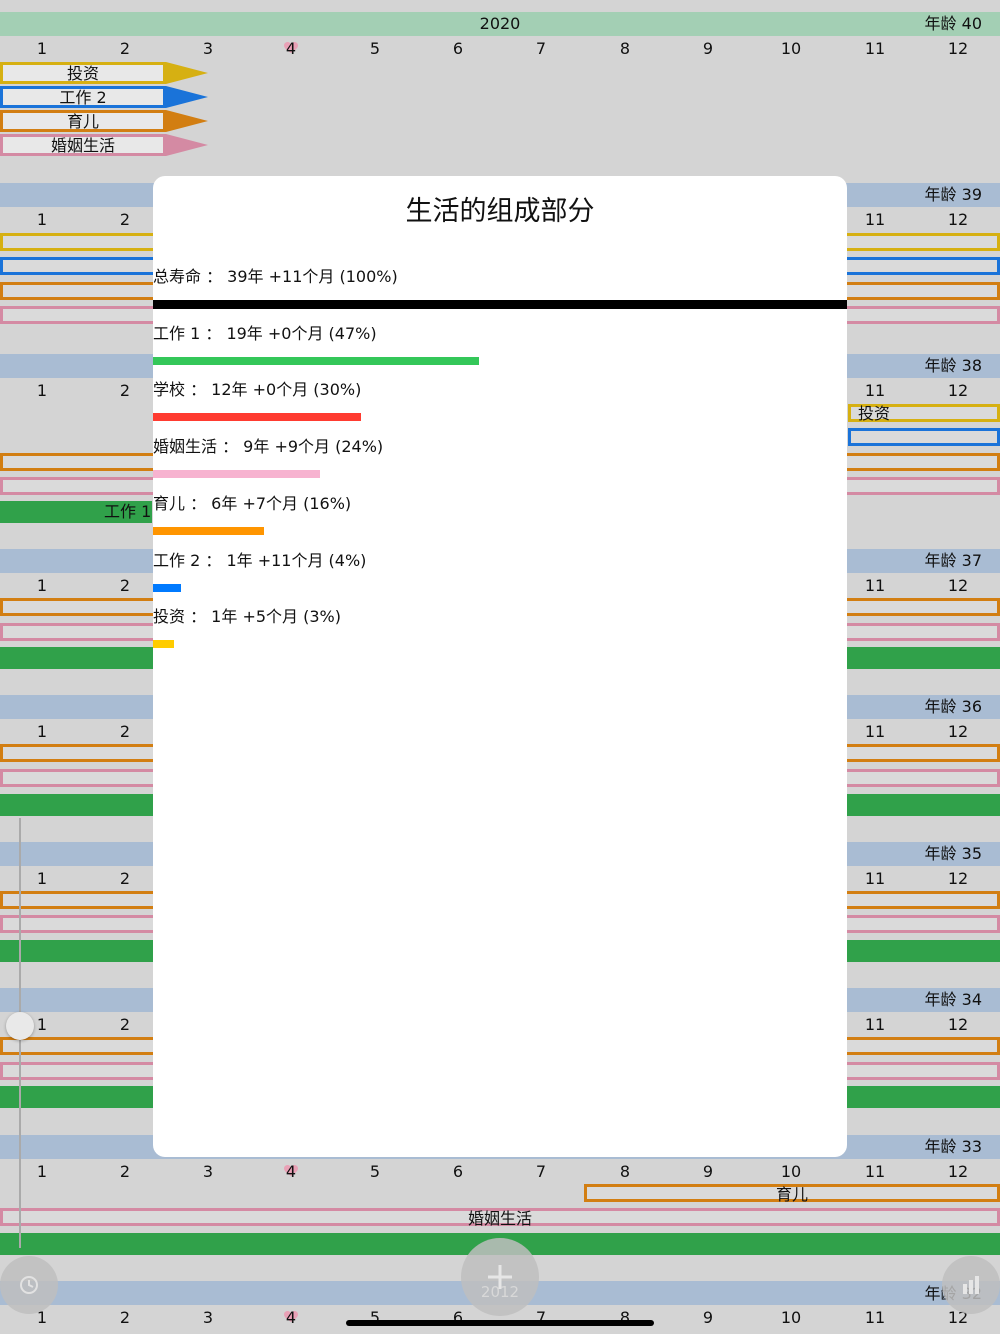  I want to click on childcare-bar-label: 育儿, so click(791, 1194).